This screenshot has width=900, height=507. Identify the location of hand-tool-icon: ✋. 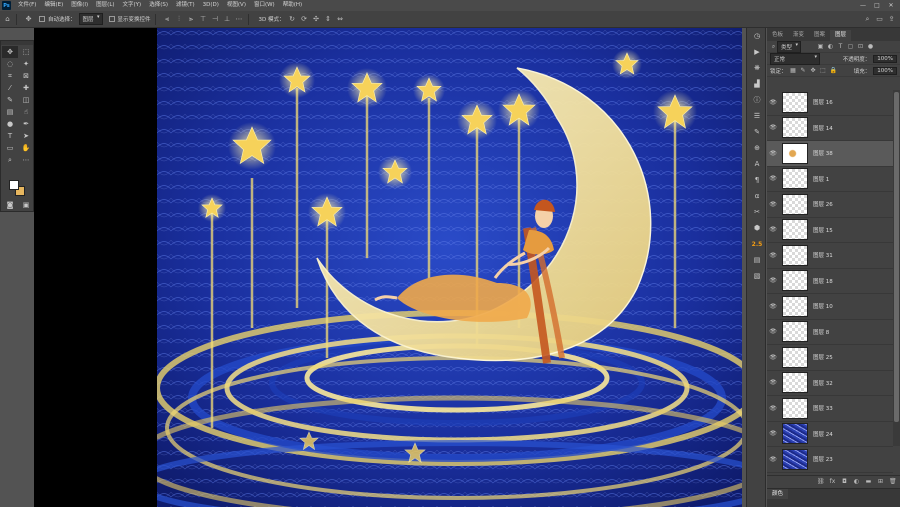
(26, 148).